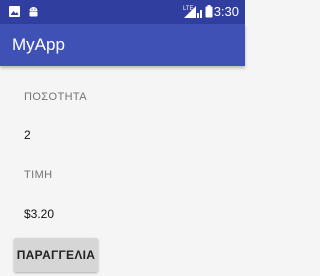 Image resolution: width=320 pixels, height=276 pixels. What do you see at coordinates (38, 175) in the screenshot?
I see `price-label: ΤΙΜΗ` at bounding box center [38, 175].